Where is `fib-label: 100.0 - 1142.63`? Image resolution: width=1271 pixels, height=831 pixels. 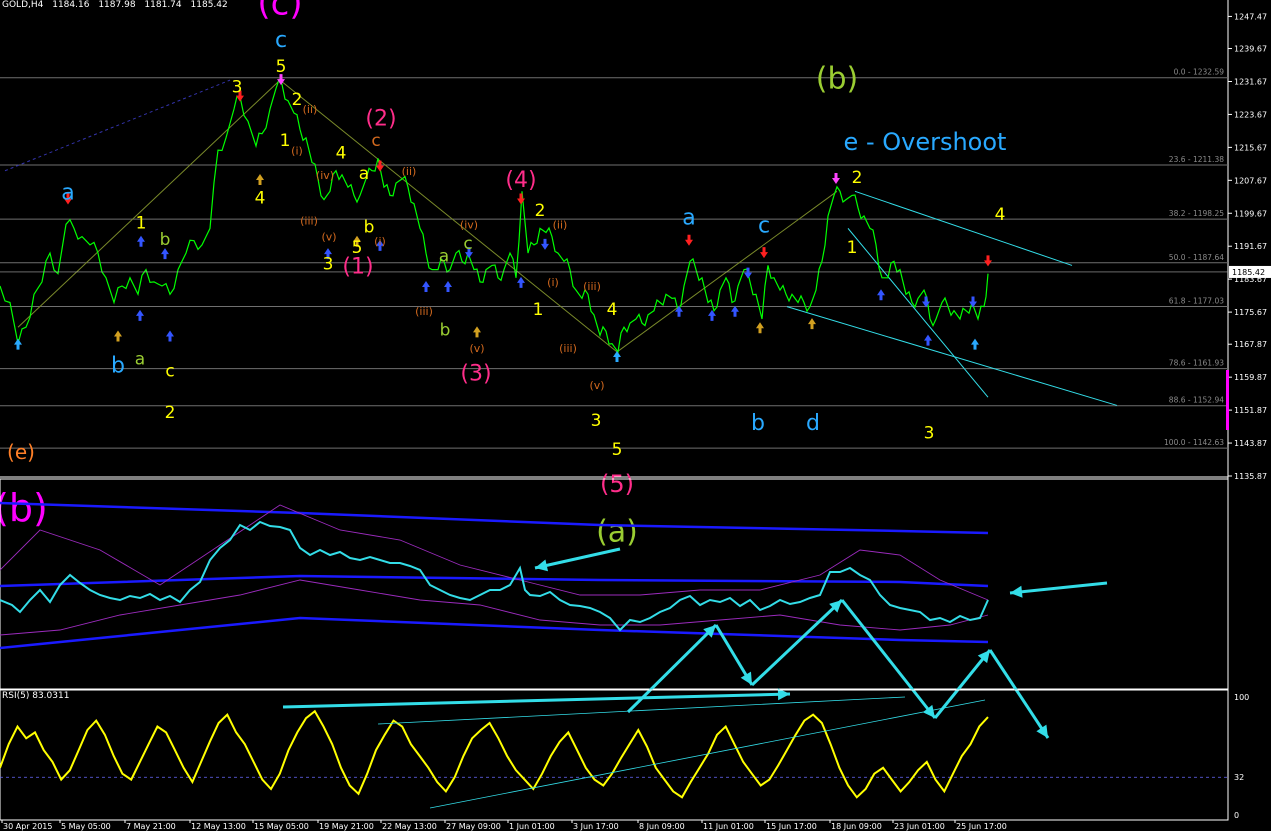
fib-label: 100.0 - 1142.63 is located at coordinates (1194, 442).